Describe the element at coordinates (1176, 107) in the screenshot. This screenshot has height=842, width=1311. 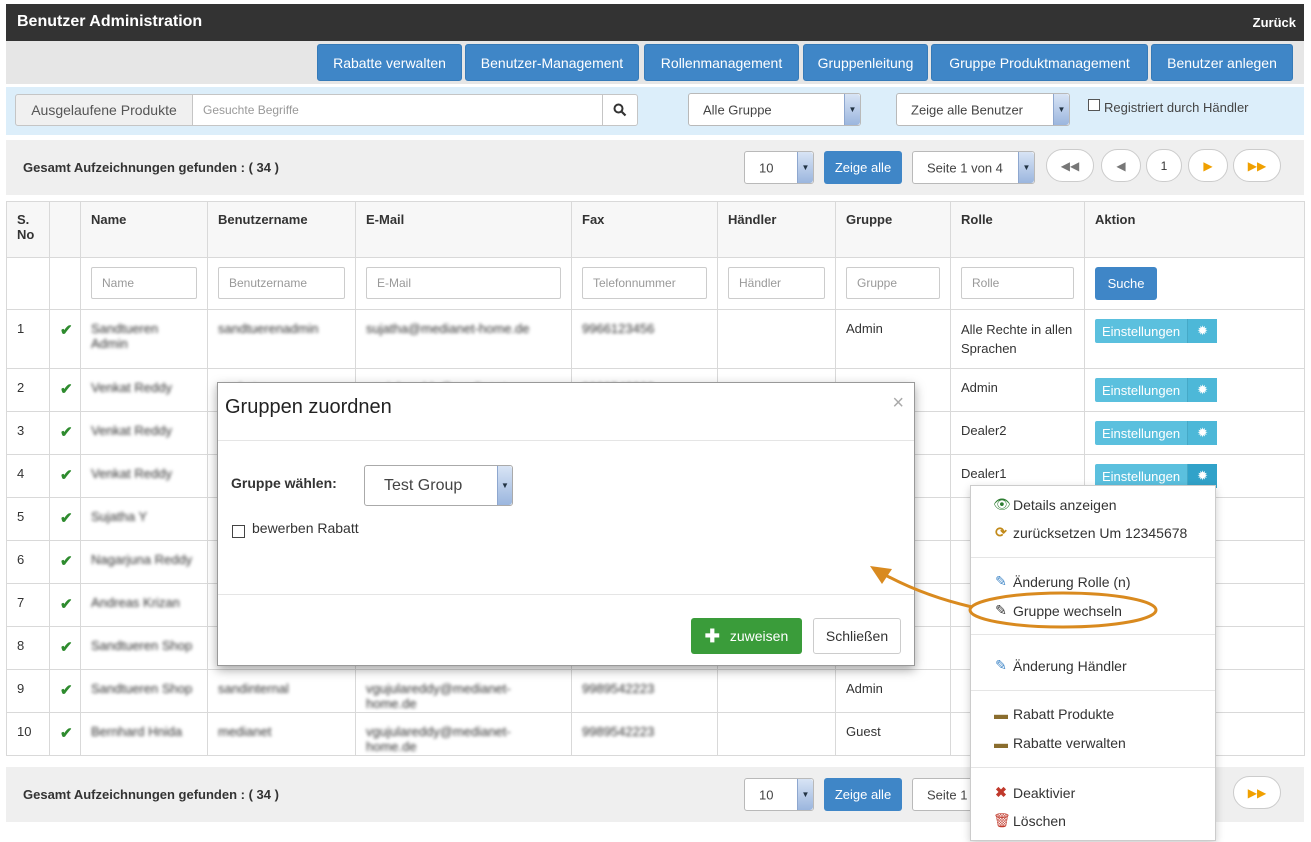
I see `dealer-checkbox-label: Registriert durch Händler` at that location.